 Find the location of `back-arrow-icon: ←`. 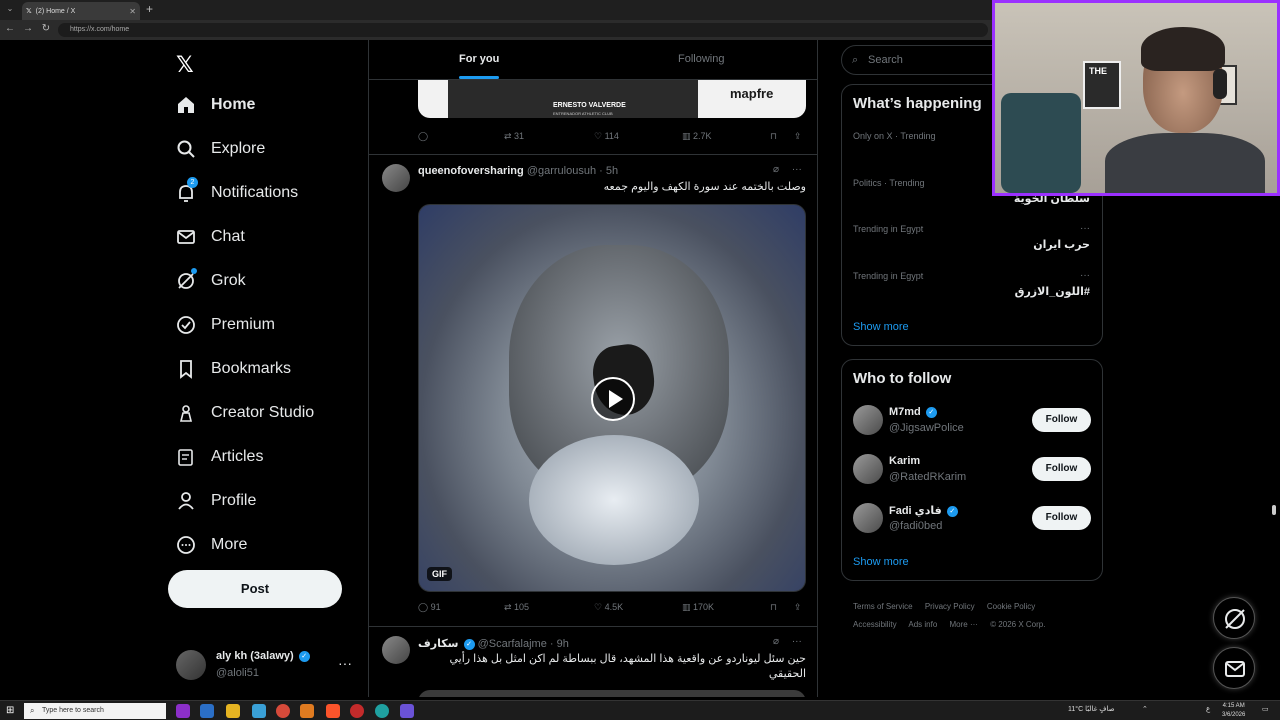

back-arrow-icon: ← is located at coordinates (10, 28).